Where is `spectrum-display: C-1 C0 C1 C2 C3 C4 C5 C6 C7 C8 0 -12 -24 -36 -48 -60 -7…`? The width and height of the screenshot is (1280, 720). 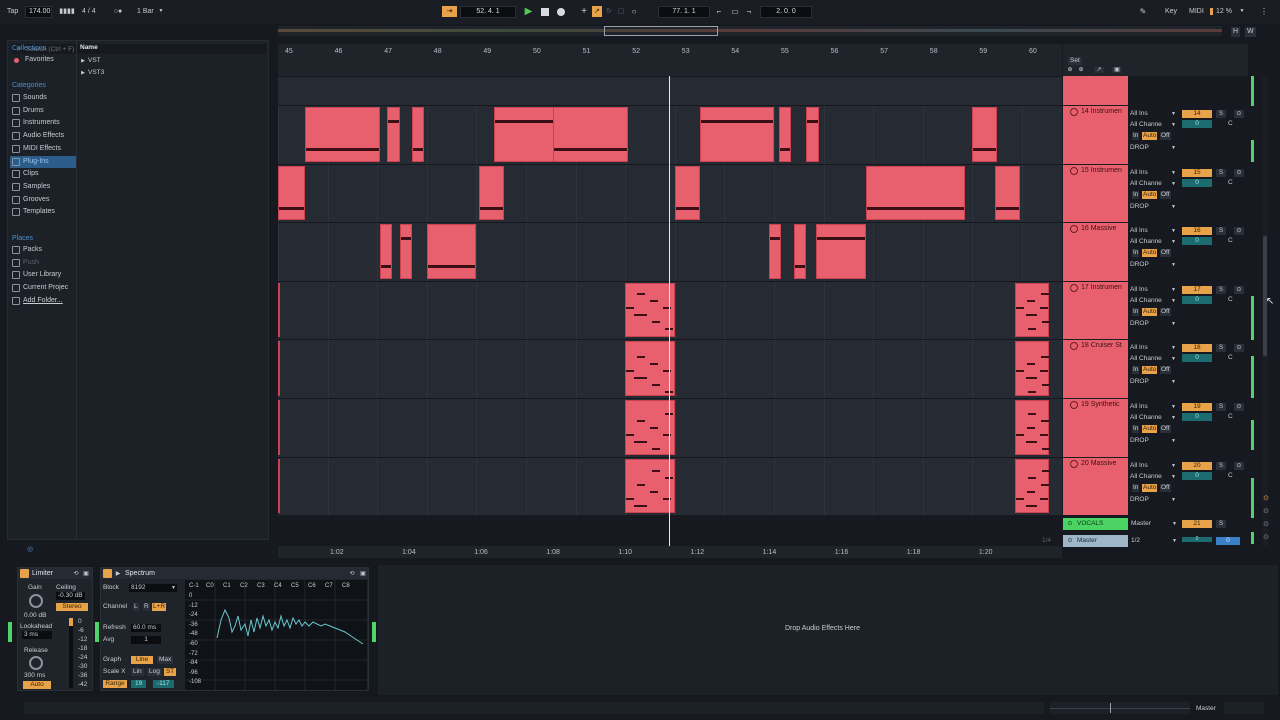 spectrum-display: C-1 C0 C1 C2 C3 C4 C5 C6 C7 C8 0 -12 -24 -36 -48 -60 -7… is located at coordinates (276, 635).